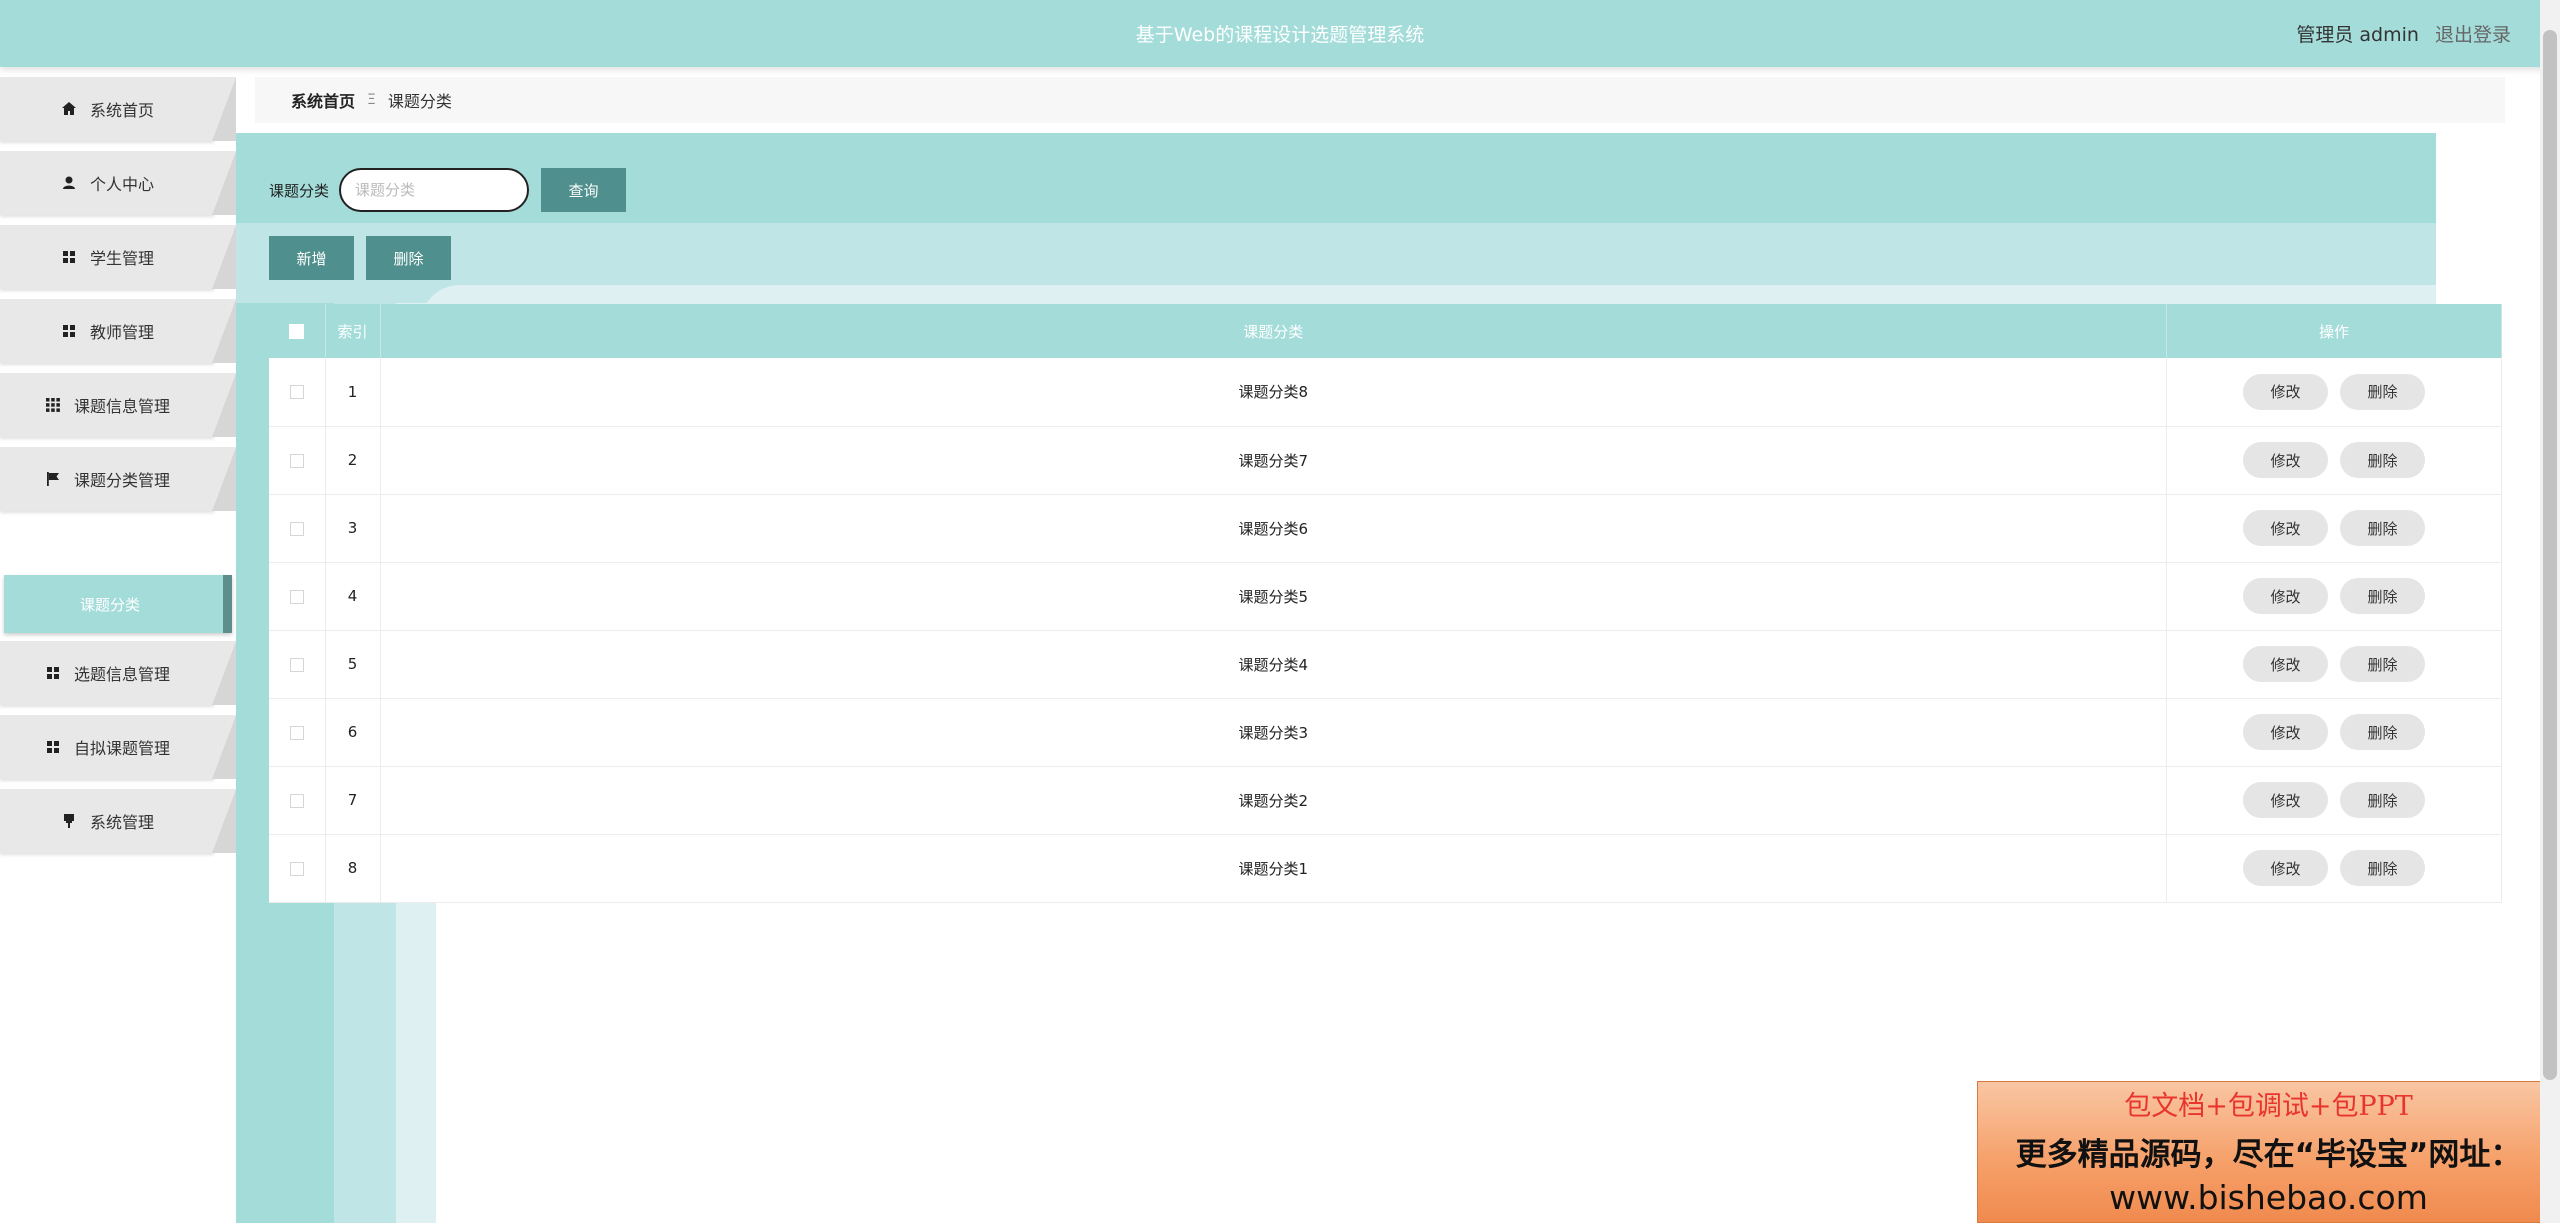 This screenshot has height=1223, width=2560. What do you see at coordinates (1273, 392) in the screenshot?
I see `row-category: 课题分类8` at bounding box center [1273, 392].